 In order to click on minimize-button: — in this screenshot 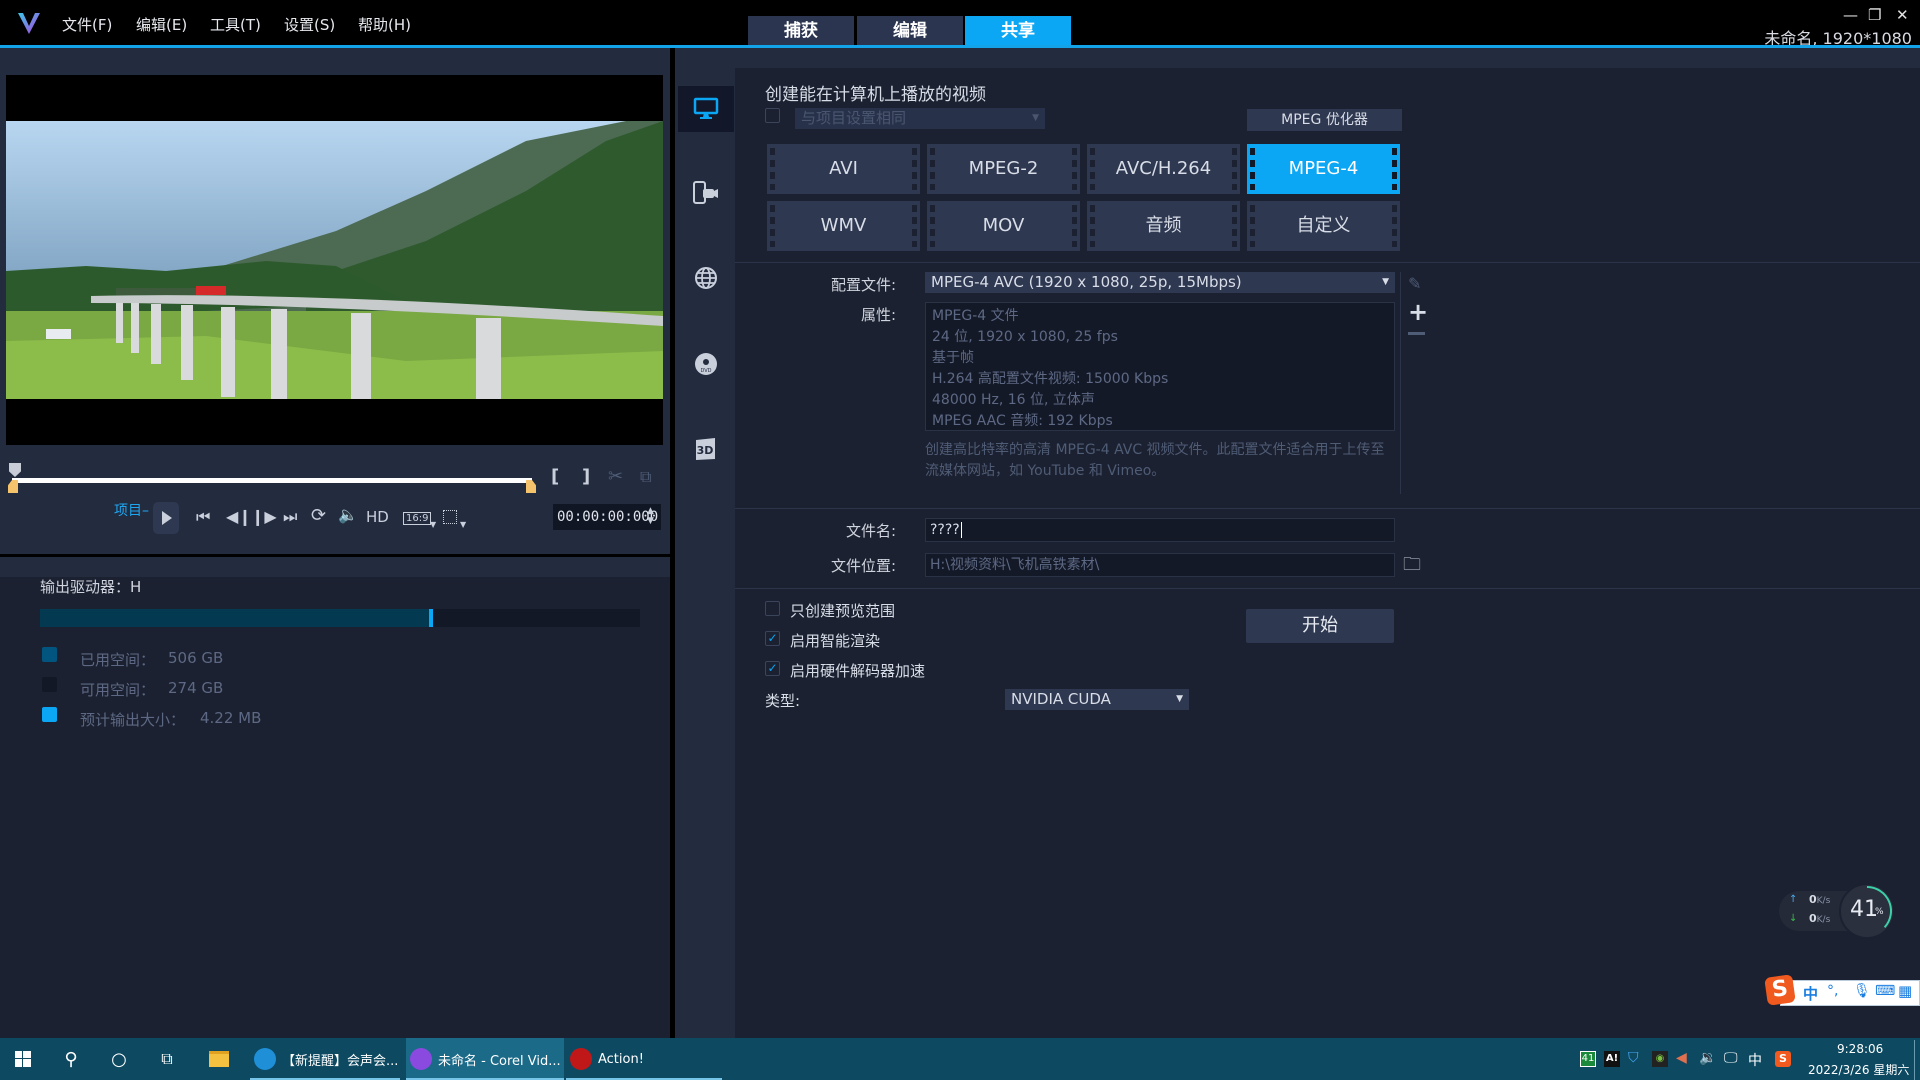, I will do `click(1850, 15)`.